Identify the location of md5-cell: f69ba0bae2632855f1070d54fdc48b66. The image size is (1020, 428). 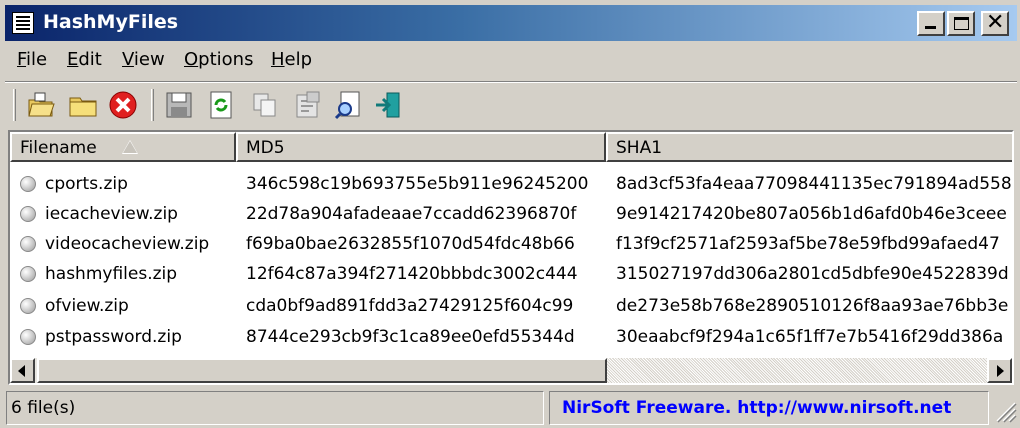
(410, 244).